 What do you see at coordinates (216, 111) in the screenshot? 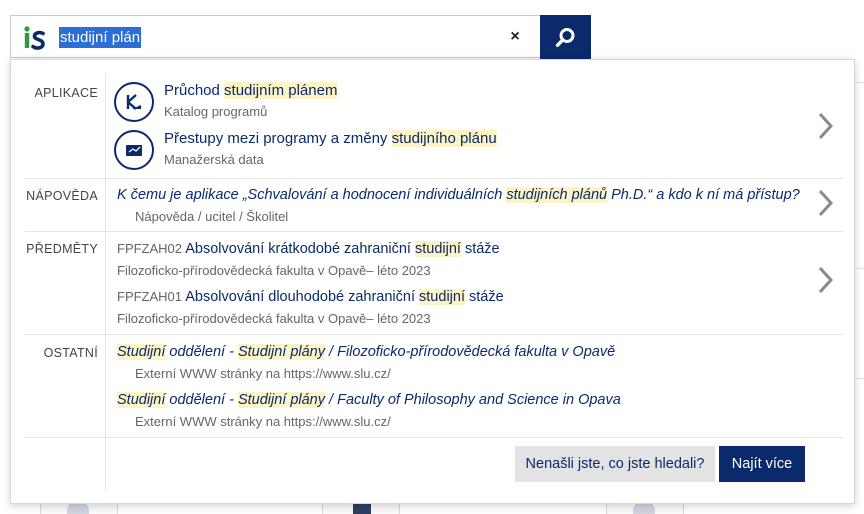
I see `app-result-subtitle: Katalog programů` at bounding box center [216, 111].